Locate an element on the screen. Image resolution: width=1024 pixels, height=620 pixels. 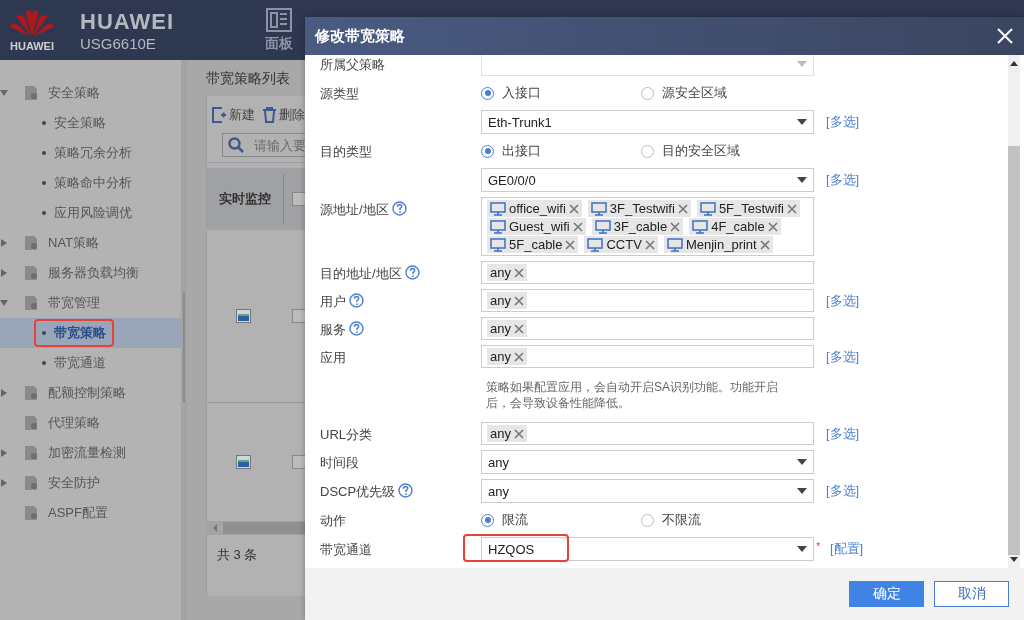
dialog-title: 修改带宽策略 is located at coordinates (360, 36).